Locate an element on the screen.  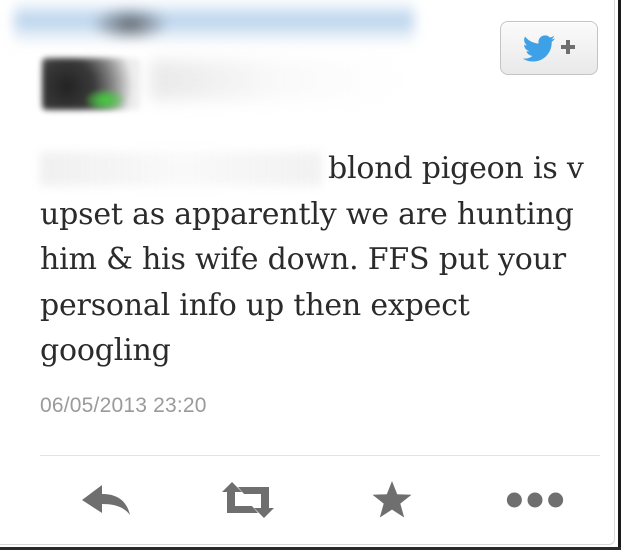
reply-button is located at coordinates (106, 500).